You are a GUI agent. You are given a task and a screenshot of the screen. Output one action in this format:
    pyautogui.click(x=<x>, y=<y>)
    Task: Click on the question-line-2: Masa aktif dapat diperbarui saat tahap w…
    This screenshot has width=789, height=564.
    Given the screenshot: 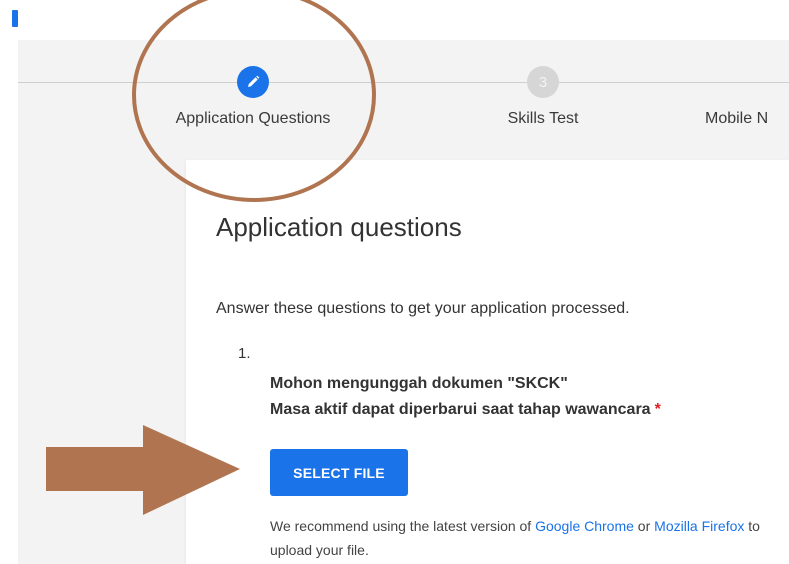 What is the action you would take?
    pyautogui.click(x=465, y=410)
    